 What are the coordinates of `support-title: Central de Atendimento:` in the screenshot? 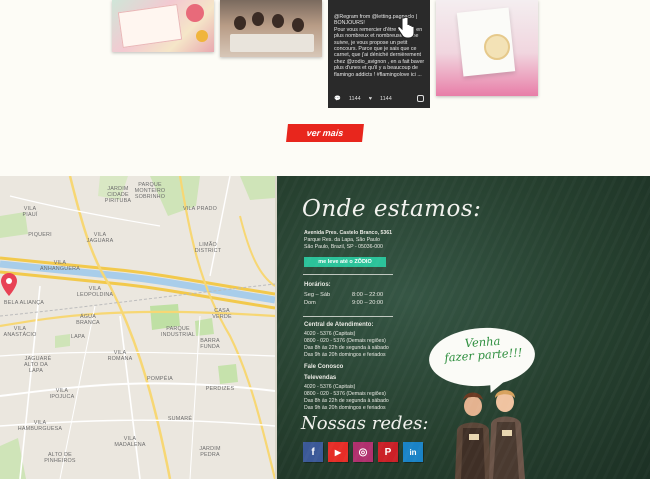 It's located at (339, 325).